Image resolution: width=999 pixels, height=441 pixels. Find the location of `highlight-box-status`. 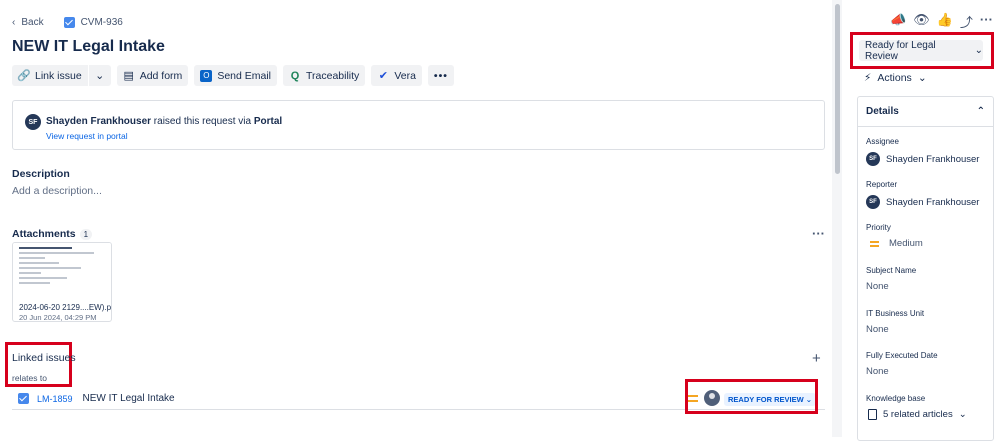

highlight-box-status is located at coordinates (751, 396).